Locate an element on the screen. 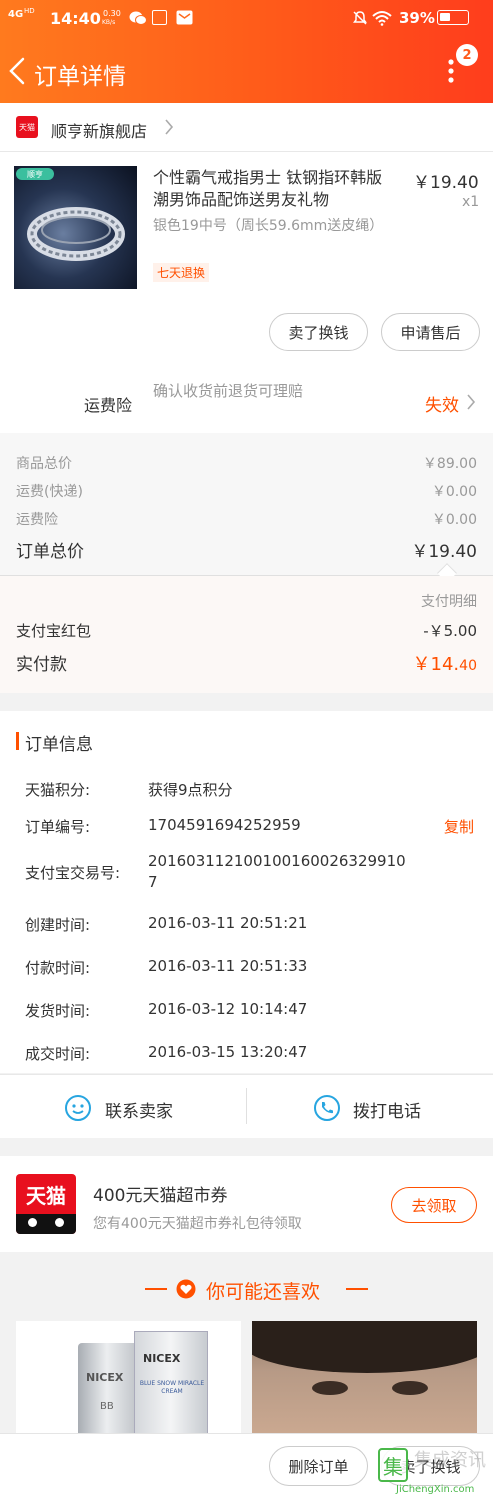  chat-face-icon is located at coordinates (78, 1110).